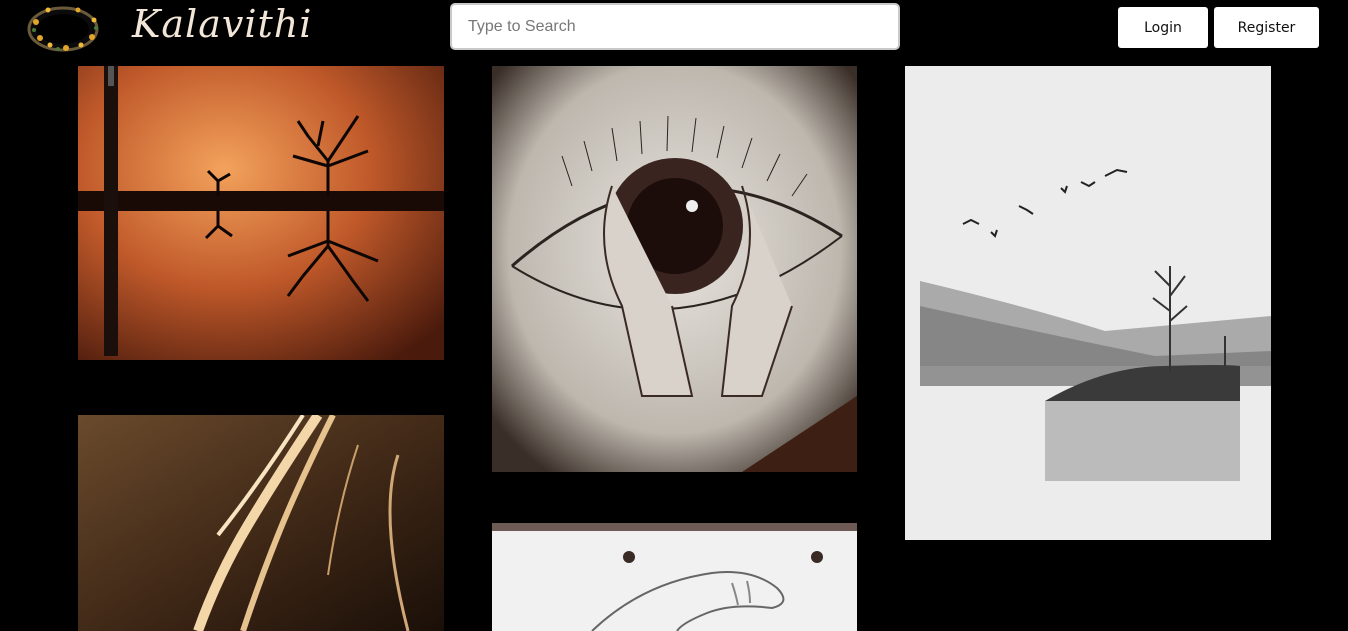  What do you see at coordinates (63, 29) in the screenshot?
I see `wreath-icon` at bounding box center [63, 29].